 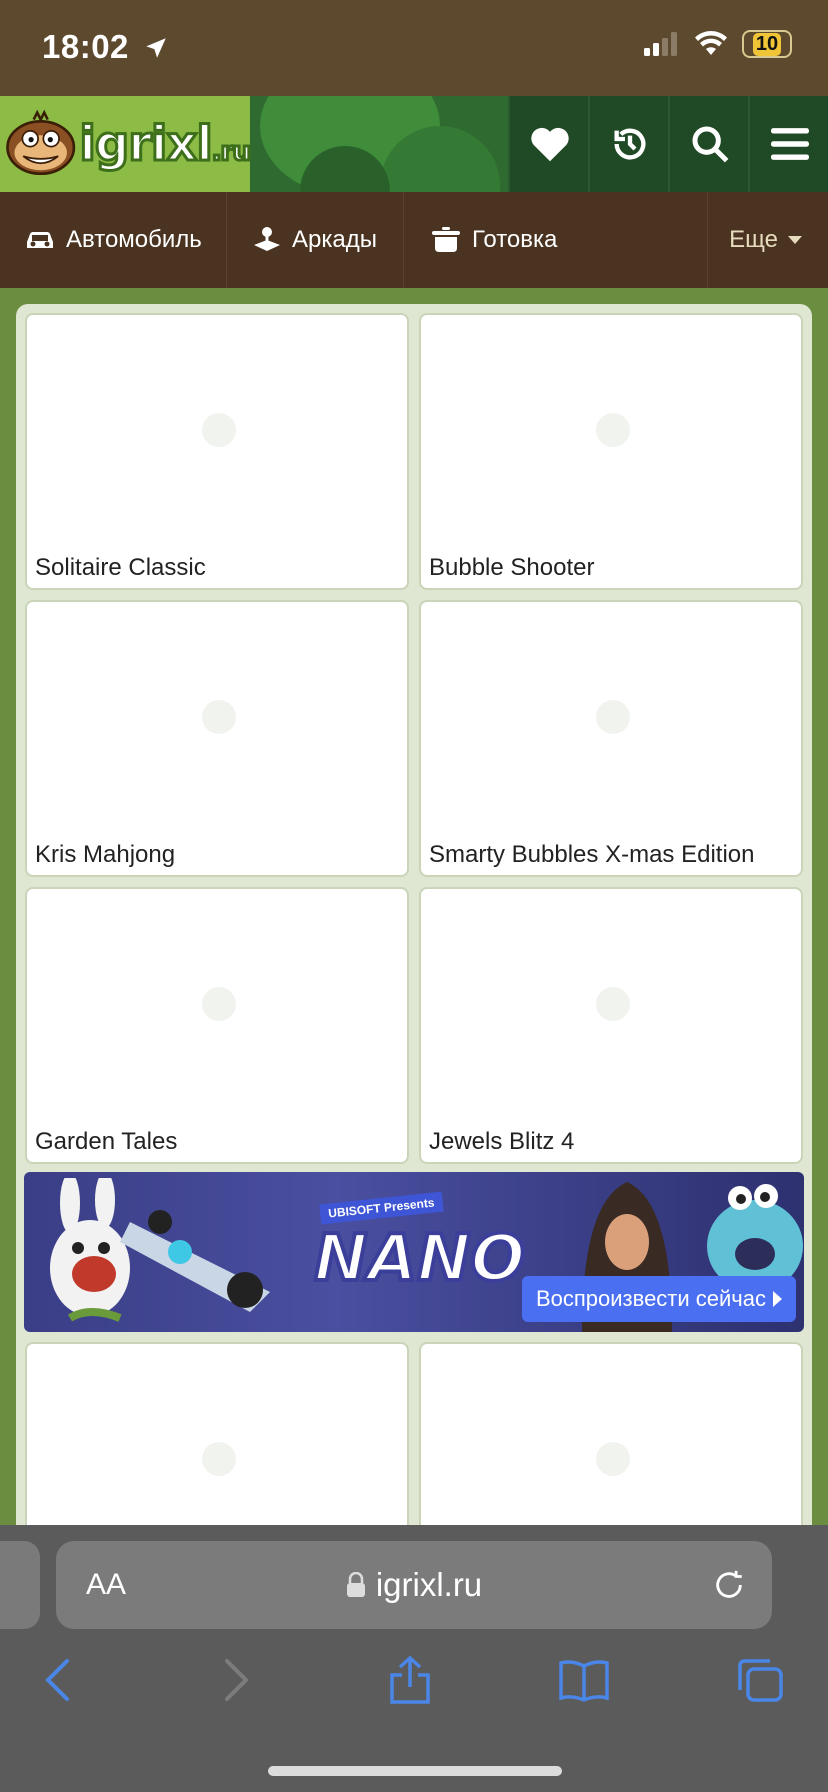 I want to click on history-button, so click(x=629, y=144).